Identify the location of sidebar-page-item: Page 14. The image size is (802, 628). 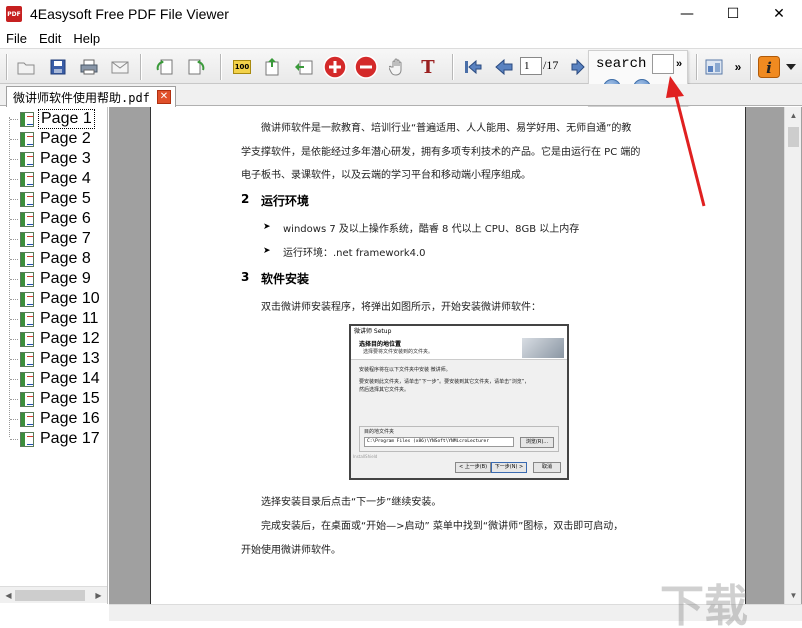
(56, 379).